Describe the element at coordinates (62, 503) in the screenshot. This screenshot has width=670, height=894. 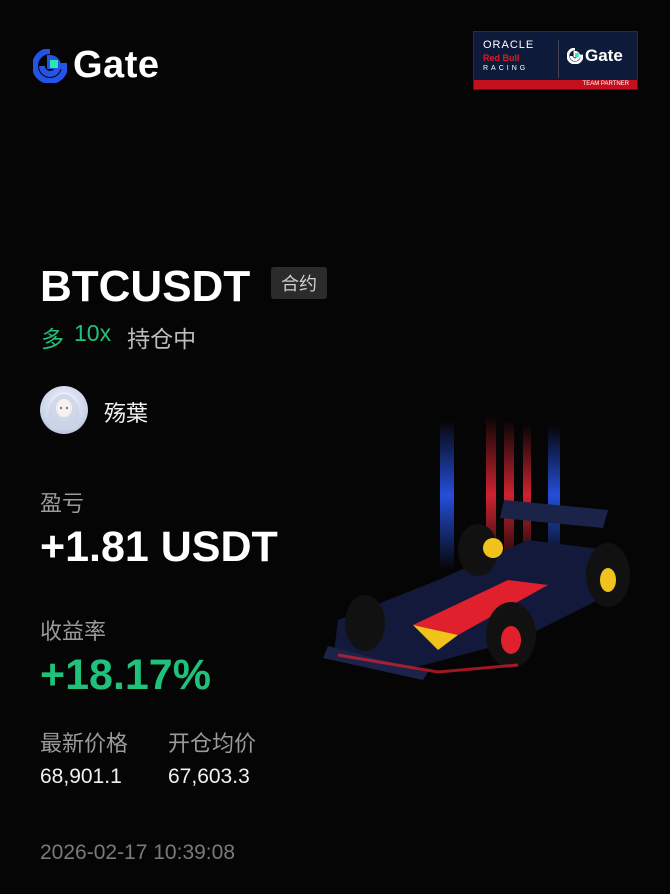
I see `pnl-label: 盈亏` at that location.